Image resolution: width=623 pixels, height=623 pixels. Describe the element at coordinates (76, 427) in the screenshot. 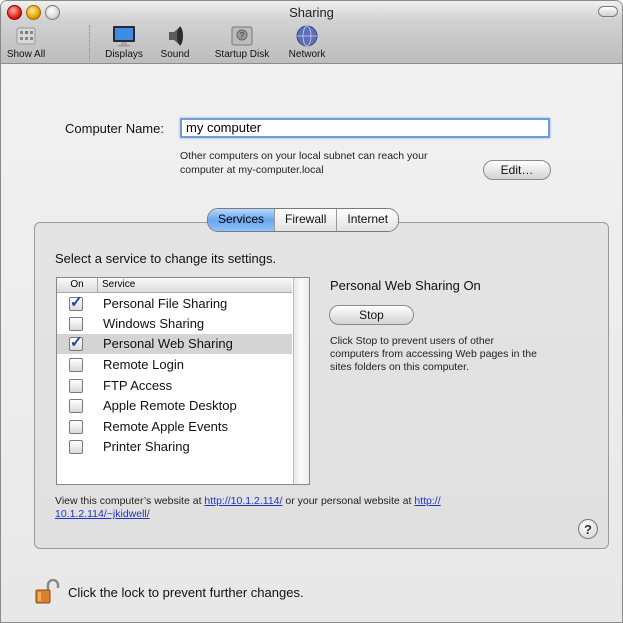

I see `remote-apple-events-checkbox` at that location.